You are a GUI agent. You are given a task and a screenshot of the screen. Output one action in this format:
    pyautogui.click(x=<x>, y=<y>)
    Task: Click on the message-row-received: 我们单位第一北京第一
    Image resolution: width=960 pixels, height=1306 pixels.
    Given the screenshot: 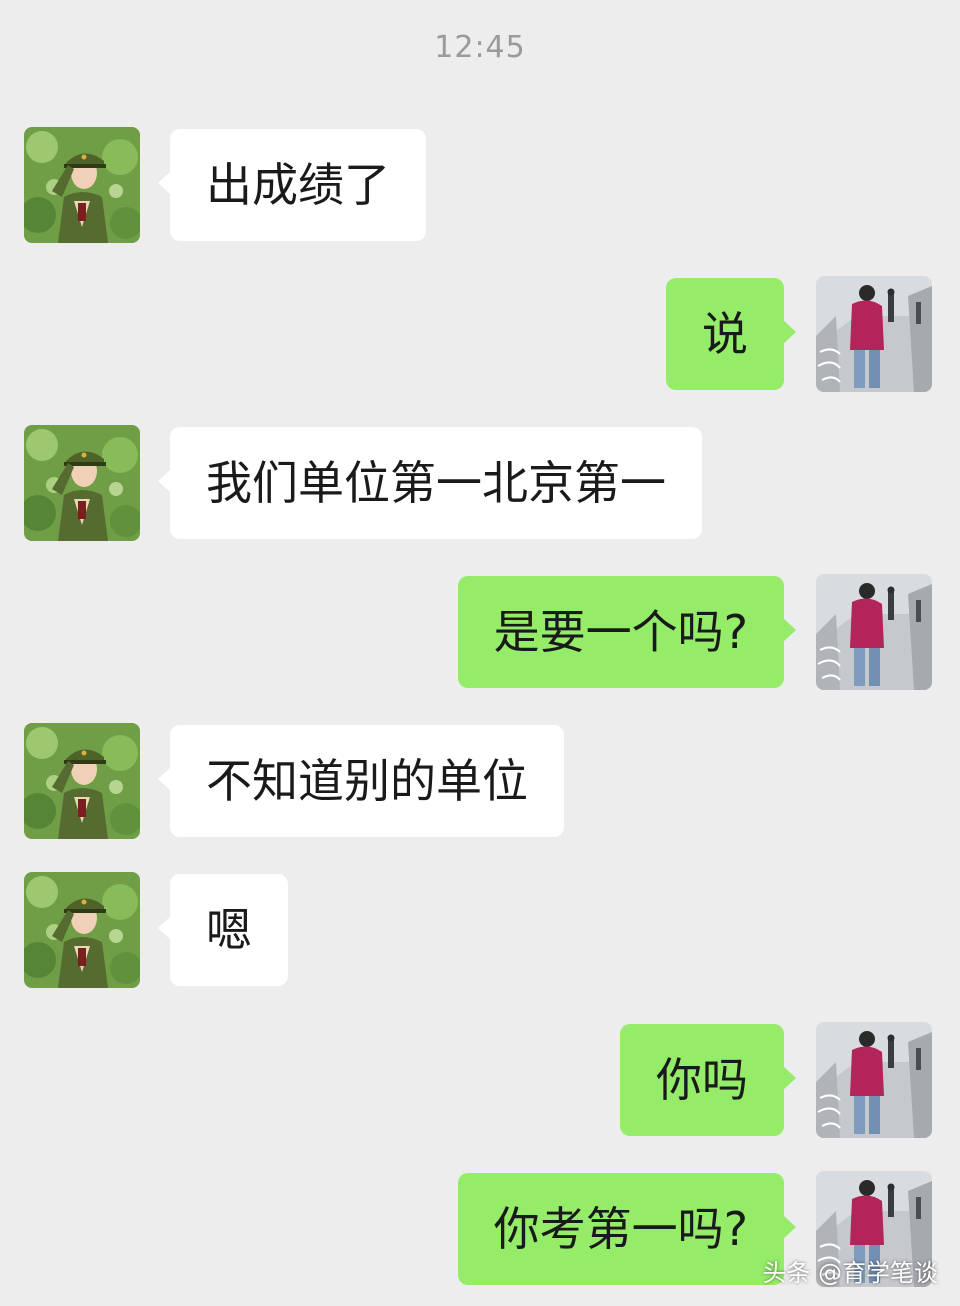 What is the action you would take?
    pyautogui.click(x=480, y=483)
    